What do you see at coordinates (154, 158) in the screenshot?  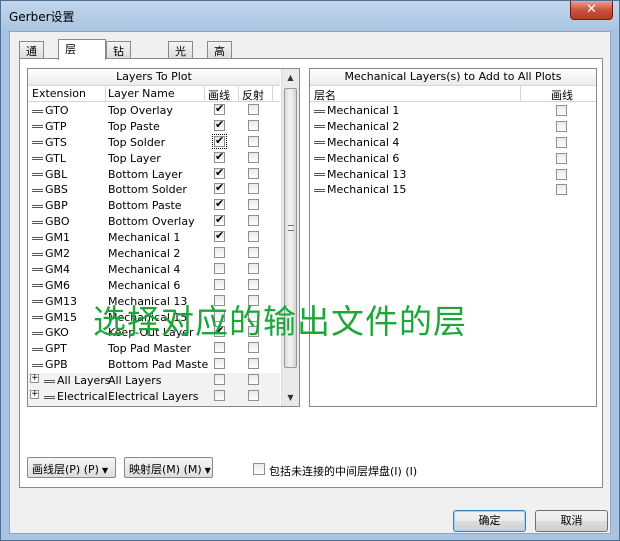 I see `layer-row: GTL Top Layer` at bounding box center [154, 158].